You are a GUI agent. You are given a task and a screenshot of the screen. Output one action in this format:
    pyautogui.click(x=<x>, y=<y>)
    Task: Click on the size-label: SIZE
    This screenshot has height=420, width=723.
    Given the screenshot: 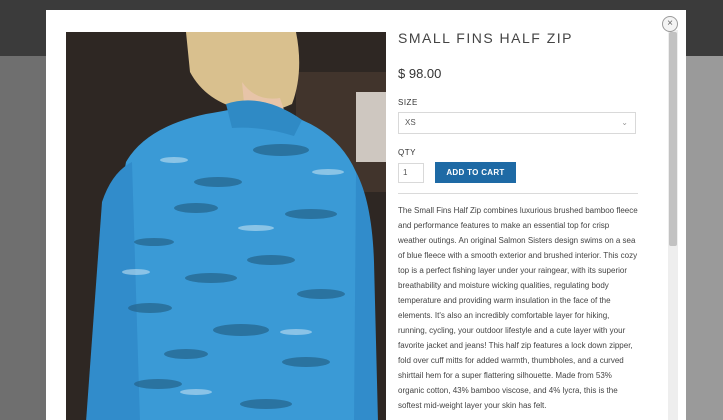 What is the action you would take?
    pyautogui.click(x=408, y=102)
    